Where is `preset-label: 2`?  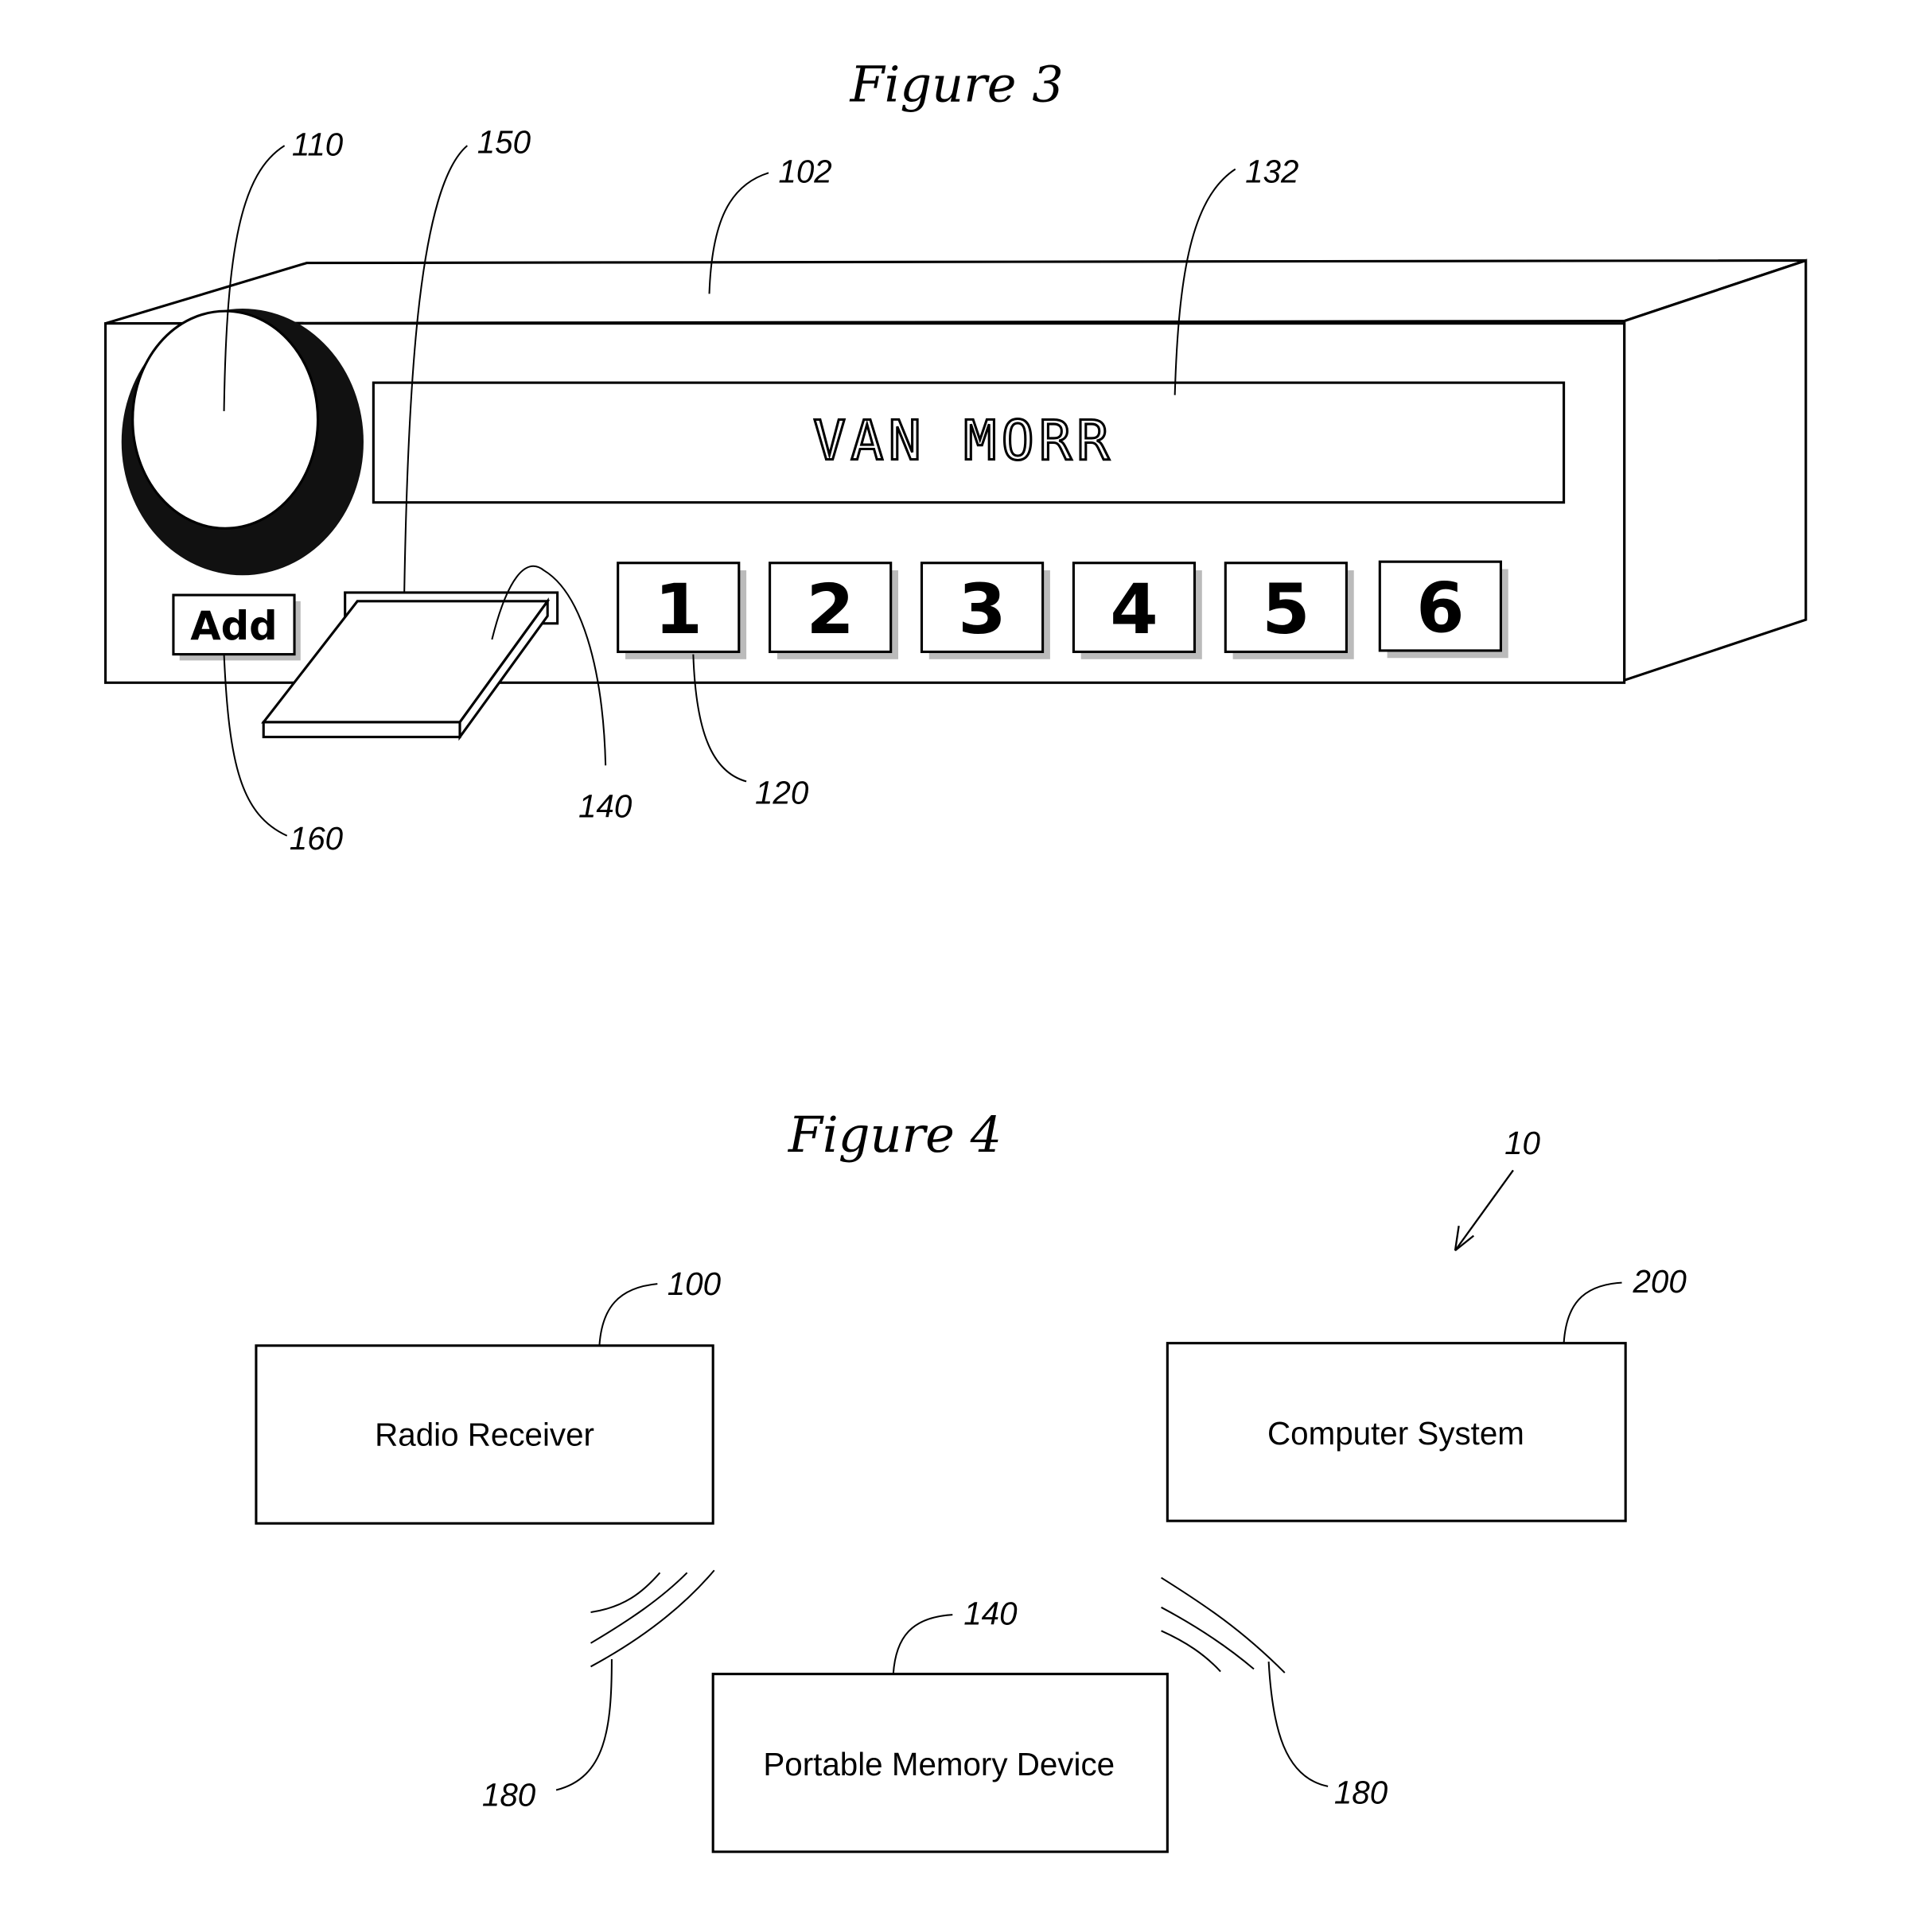 preset-label: 2 is located at coordinates (830, 609).